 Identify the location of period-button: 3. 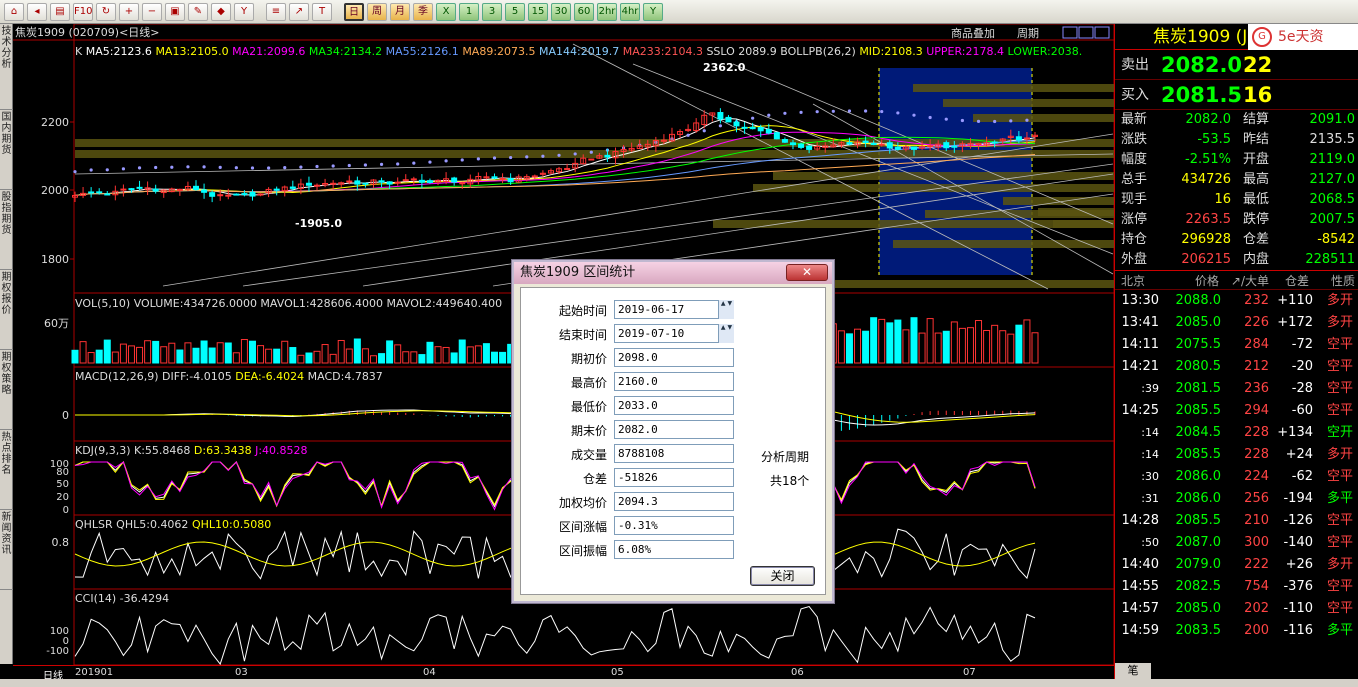
(492, 11).